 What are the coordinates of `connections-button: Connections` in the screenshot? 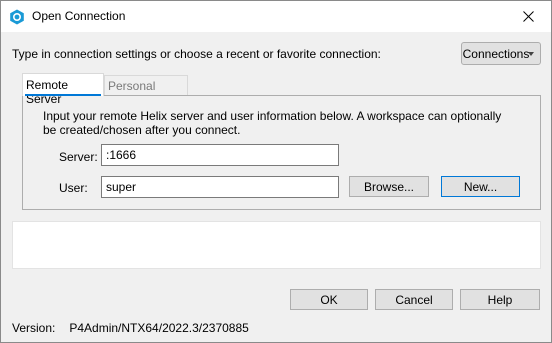 It's located at (501, 53).